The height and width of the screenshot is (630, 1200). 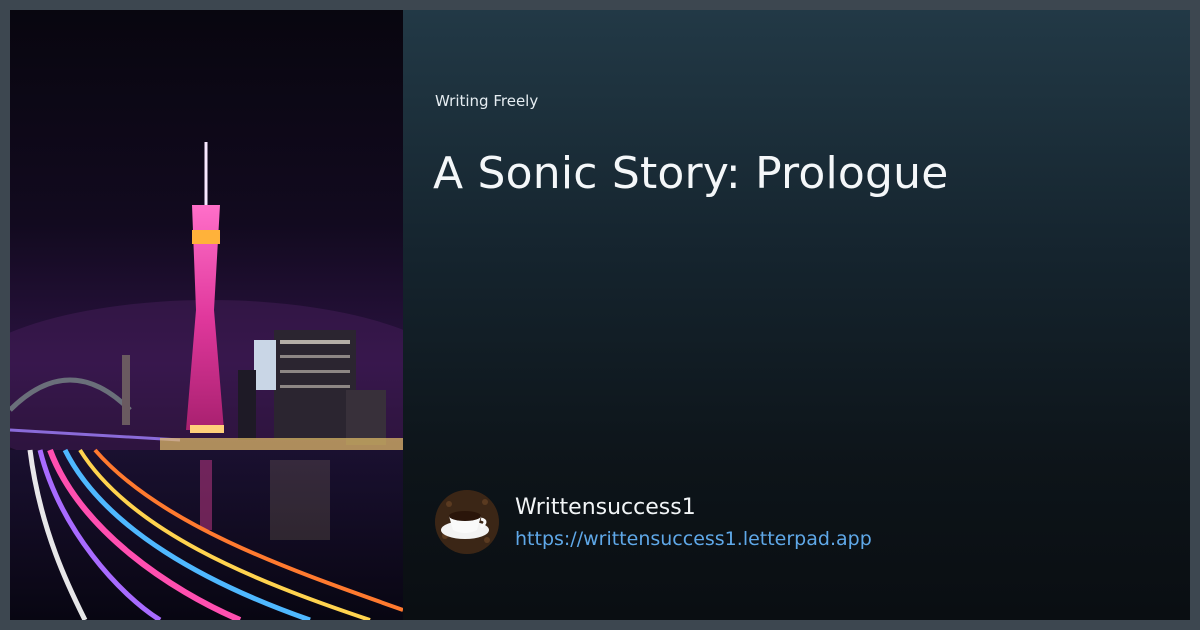 I want to click on site-name: Writing Freely, so click(x=487, y=101).